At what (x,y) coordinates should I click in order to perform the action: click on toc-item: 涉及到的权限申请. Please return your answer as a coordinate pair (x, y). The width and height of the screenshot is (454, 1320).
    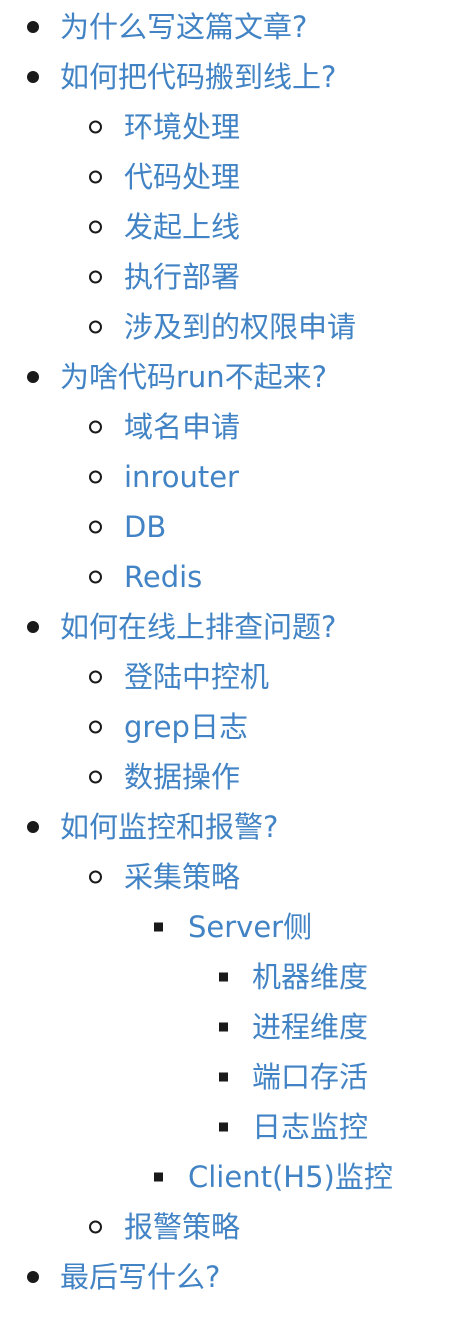
    Looking at the image, I should click on (227, 327).